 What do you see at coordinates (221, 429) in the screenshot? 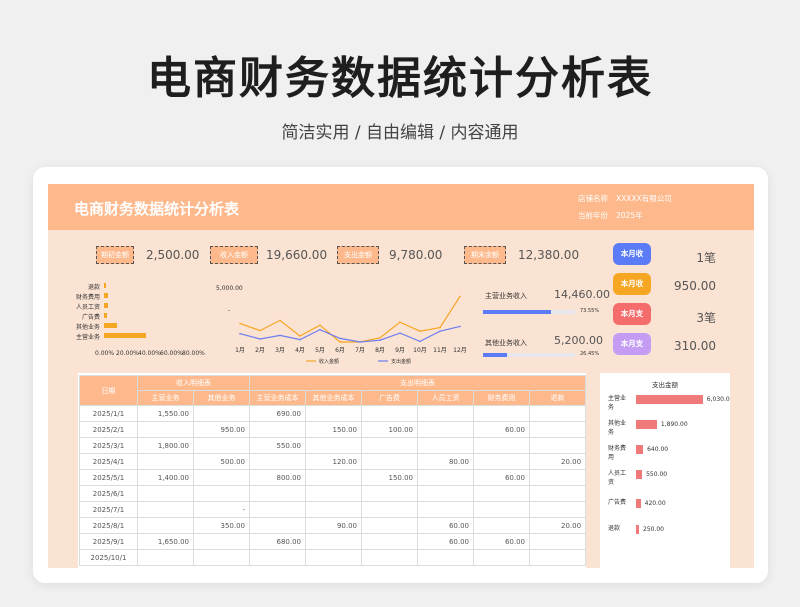
I see `table-cell: 950.00` at bounding box center [221, 429].